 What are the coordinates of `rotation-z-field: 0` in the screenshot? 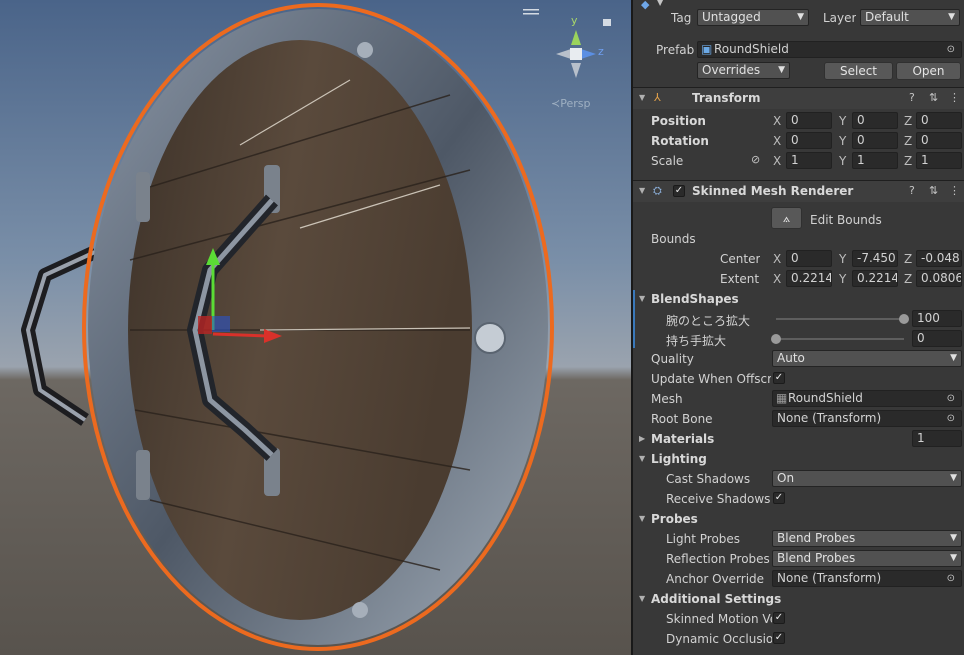 It's located at (939, 140).